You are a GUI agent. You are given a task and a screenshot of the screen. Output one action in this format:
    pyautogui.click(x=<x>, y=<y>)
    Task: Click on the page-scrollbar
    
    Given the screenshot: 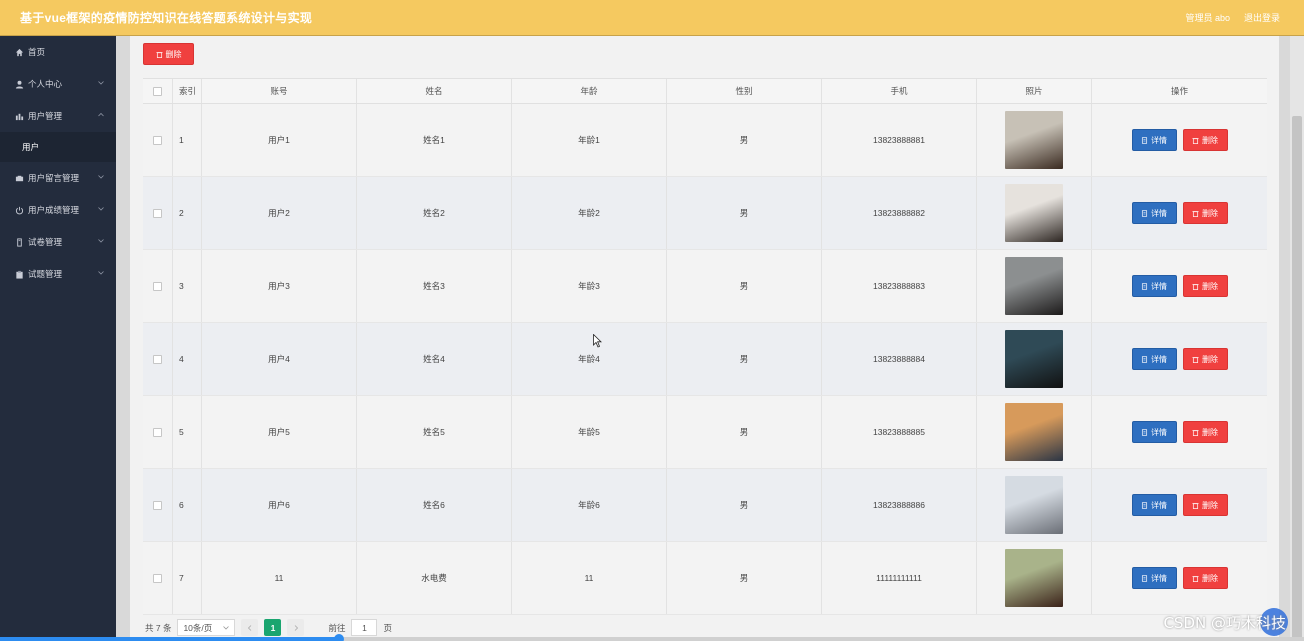 What is the action you would take?
    pyautogui.click(x=1297, y=338)
    